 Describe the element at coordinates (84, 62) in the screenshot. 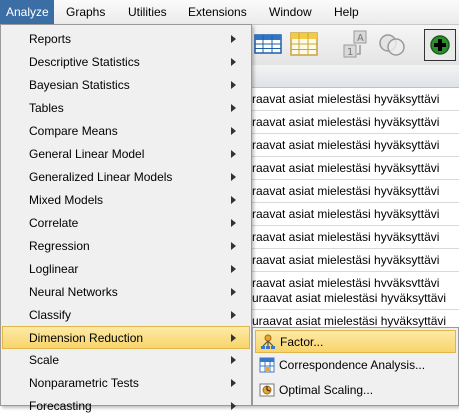

I see `menu-item-label: Descriptive Statistics` at that location.